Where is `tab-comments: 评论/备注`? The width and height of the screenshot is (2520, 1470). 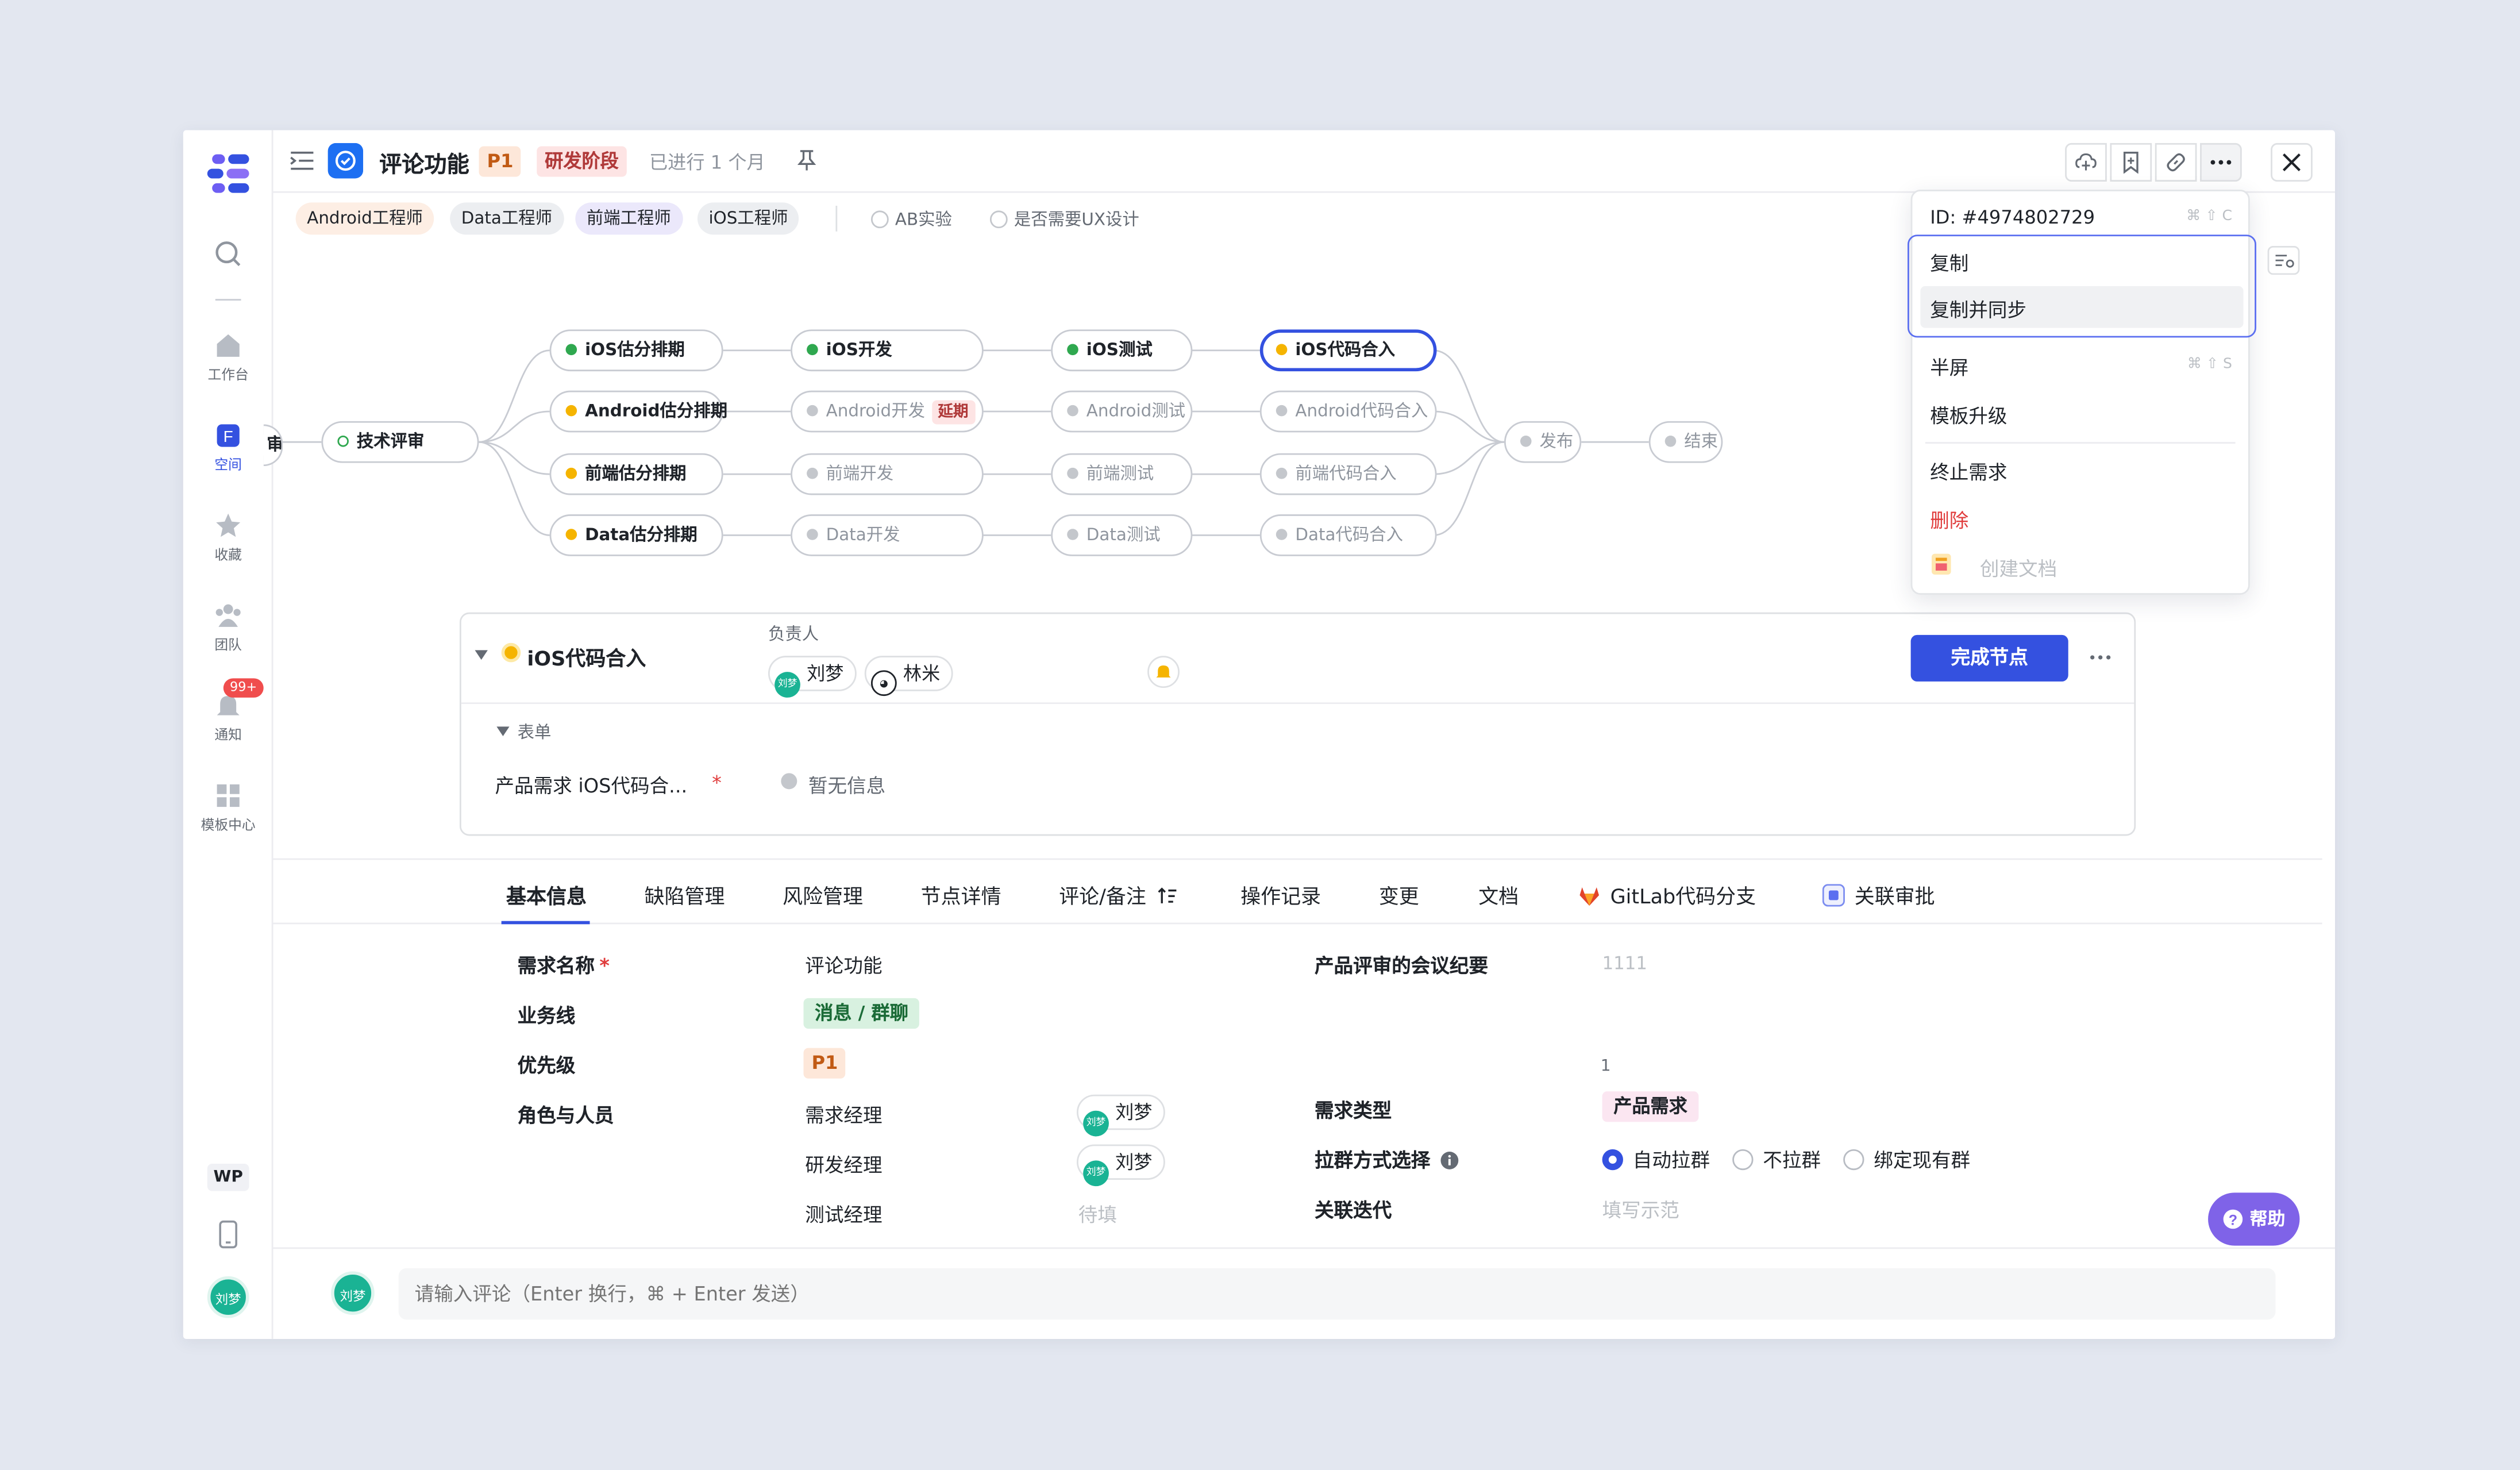
tab-comments: 评论/备注 is located at coordinates (1118, 894).